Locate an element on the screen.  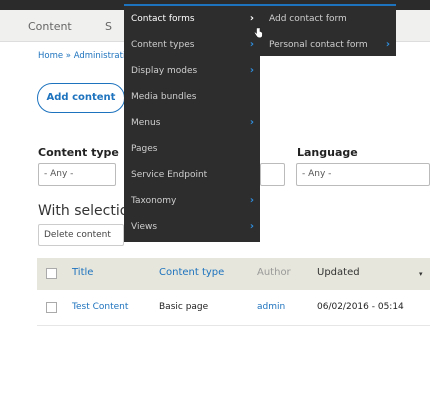
row-checkbox is located at coordinates (51, 307).